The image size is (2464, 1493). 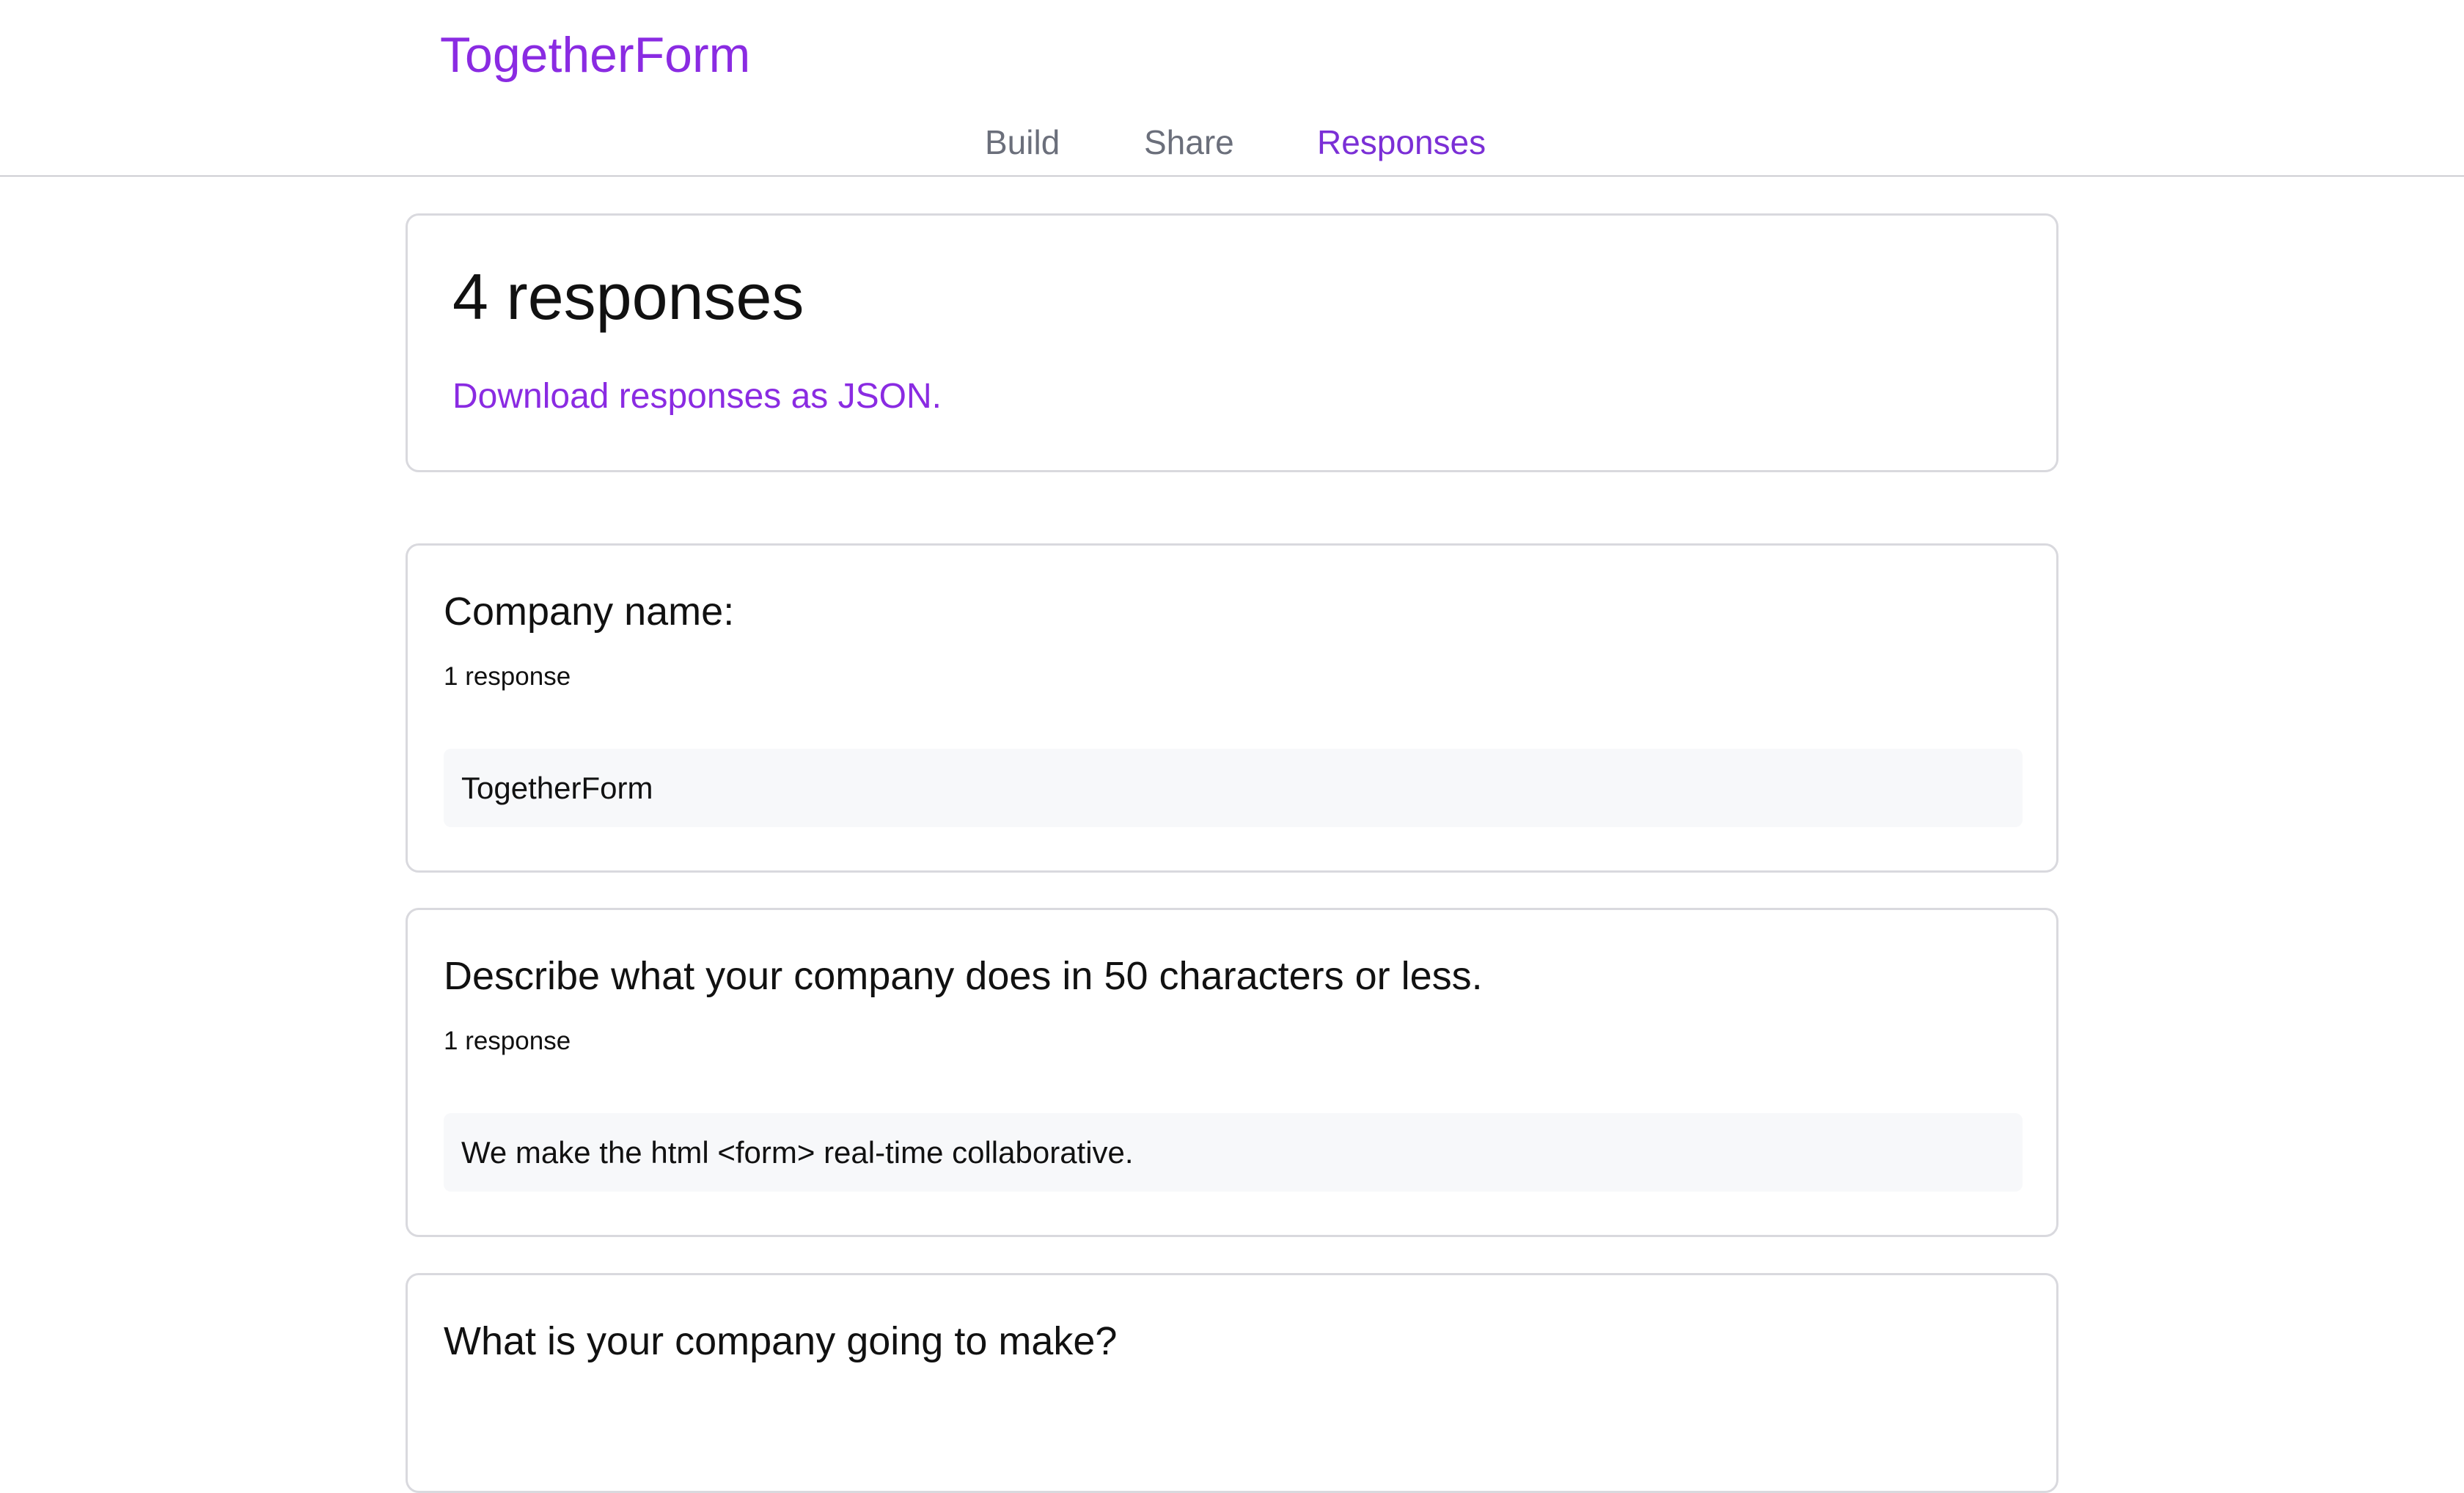 What do you see at coordinates (1189, 142) in the screenshot?
I see `tab-share: Share` at bounding box center [1189, 142].